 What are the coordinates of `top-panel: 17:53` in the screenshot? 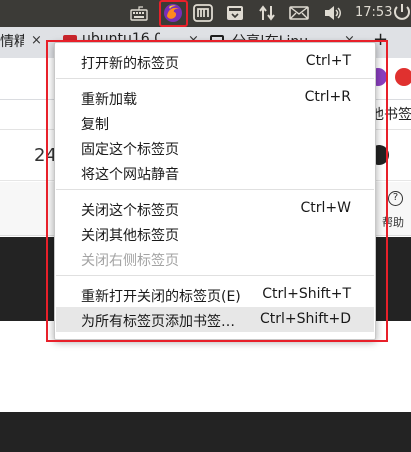 It's located at (205, 13).